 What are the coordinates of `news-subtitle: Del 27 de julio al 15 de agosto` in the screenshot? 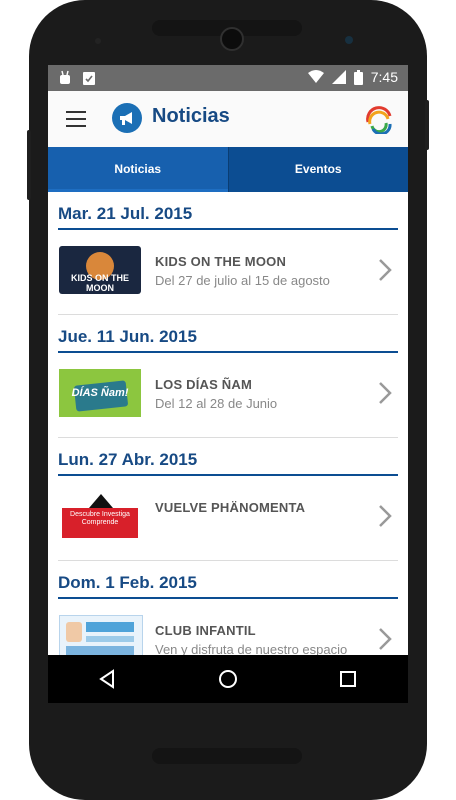 It's located at (242, 280).